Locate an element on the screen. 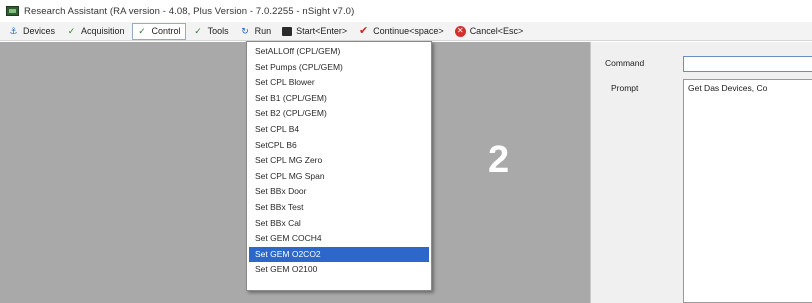  continue-button: ✔ Continue<space> is located at coordinates (401, 31).